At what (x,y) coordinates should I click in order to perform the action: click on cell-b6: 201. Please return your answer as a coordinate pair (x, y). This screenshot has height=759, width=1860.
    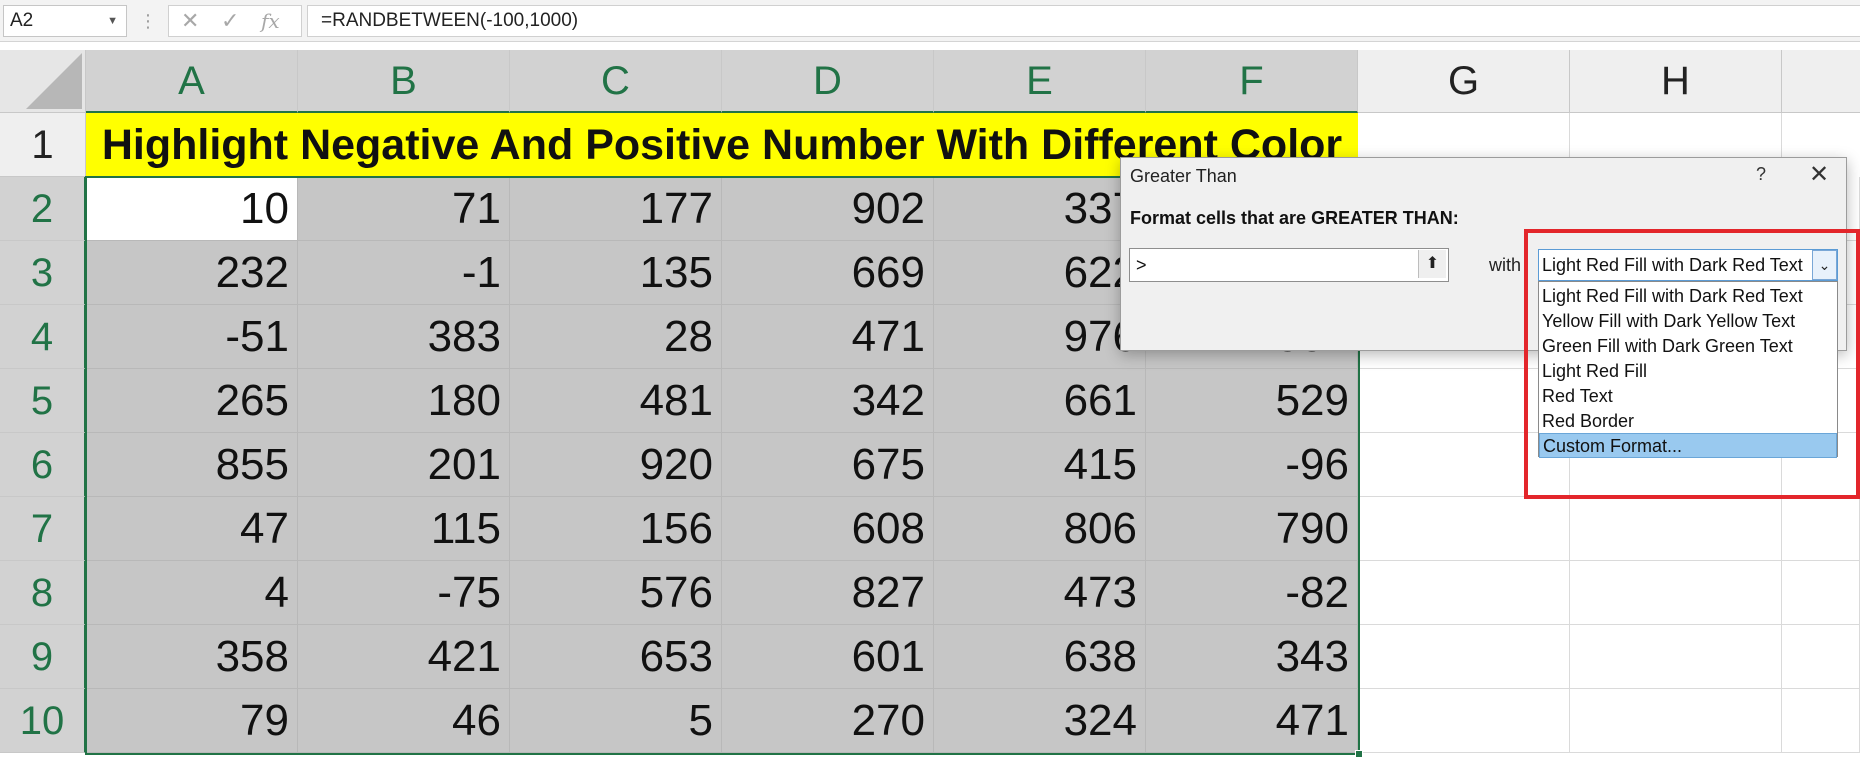
    Looking at the image, I should click on (404, 465).